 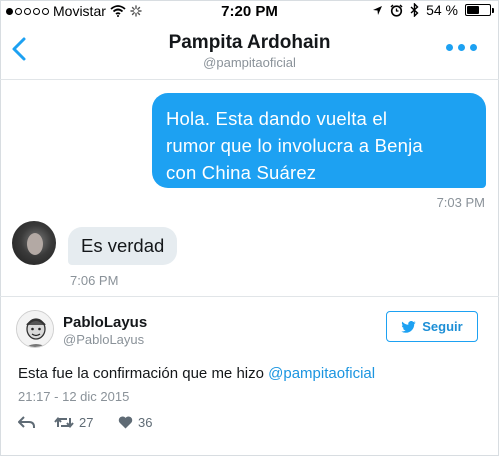 I want to click on more-dots-icon, so click(x=461, y=47).